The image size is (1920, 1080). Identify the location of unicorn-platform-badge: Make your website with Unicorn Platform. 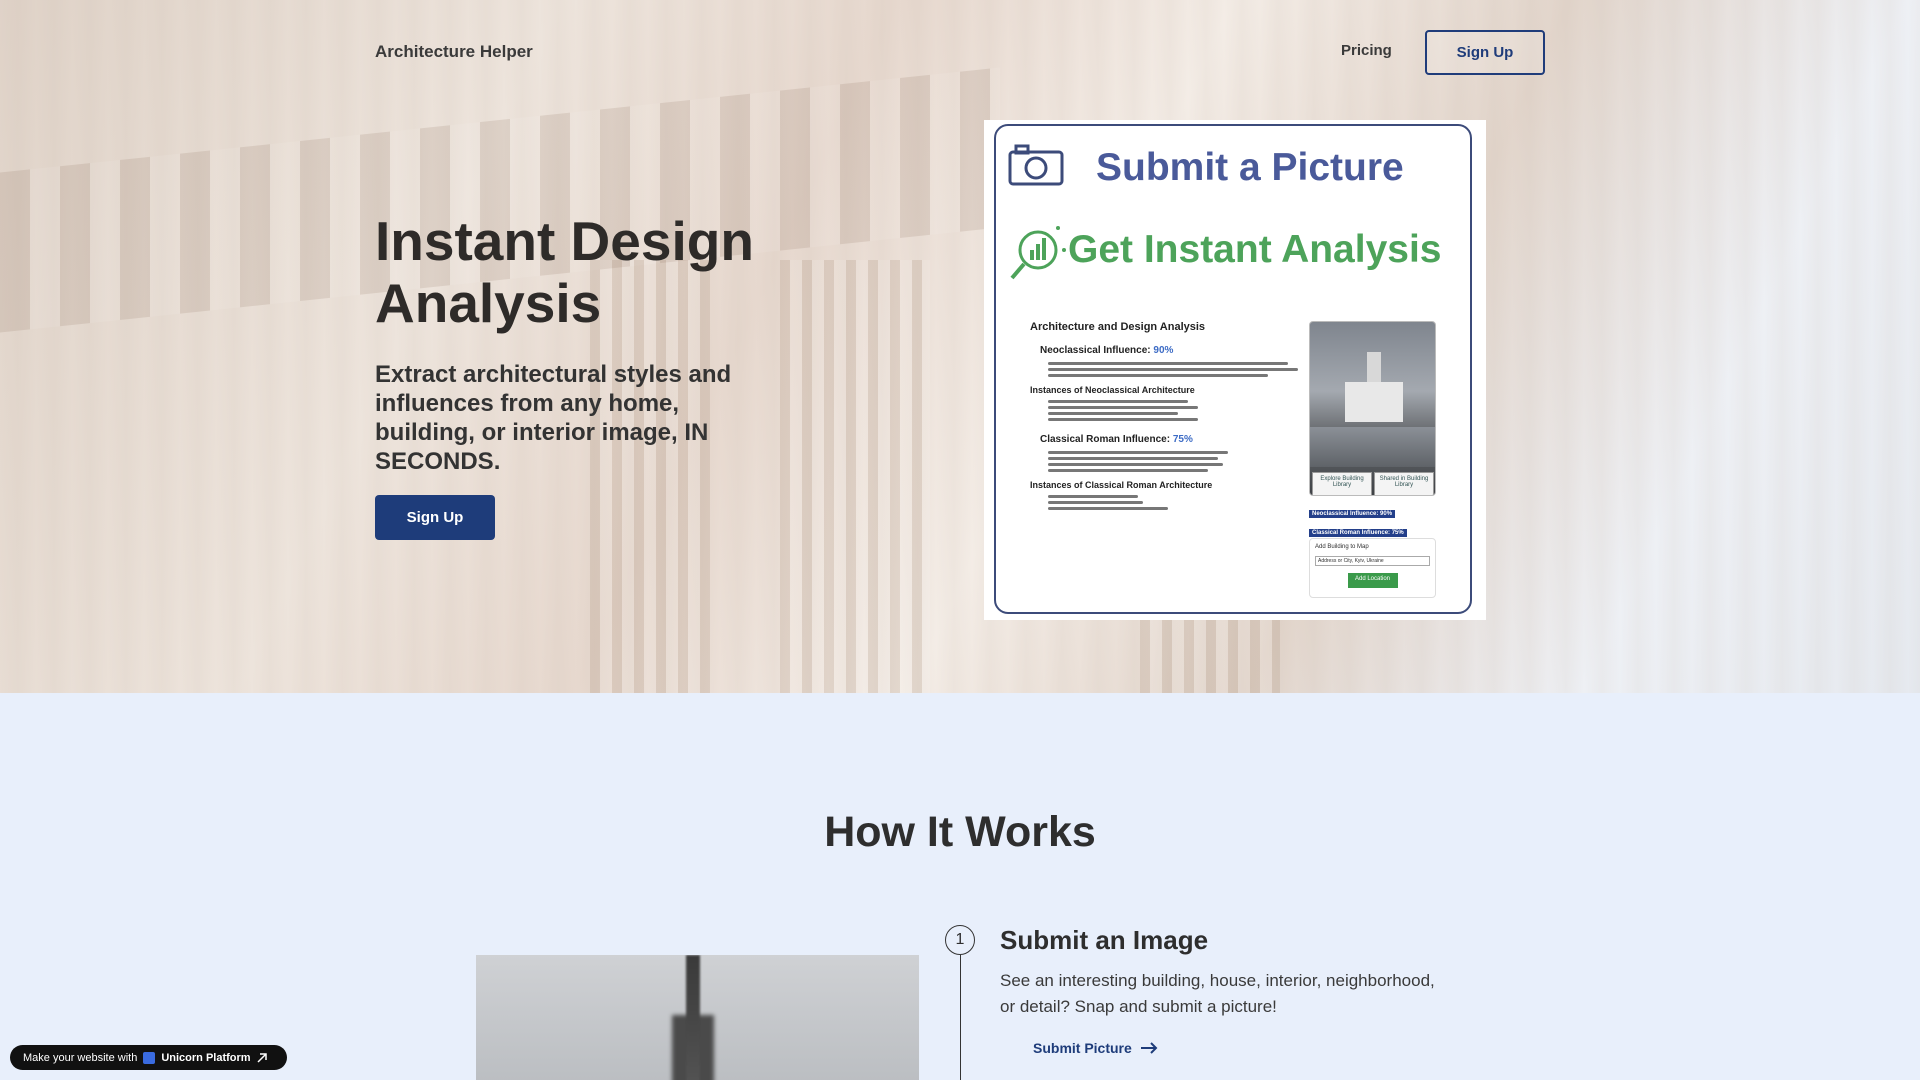
(148, 1057).